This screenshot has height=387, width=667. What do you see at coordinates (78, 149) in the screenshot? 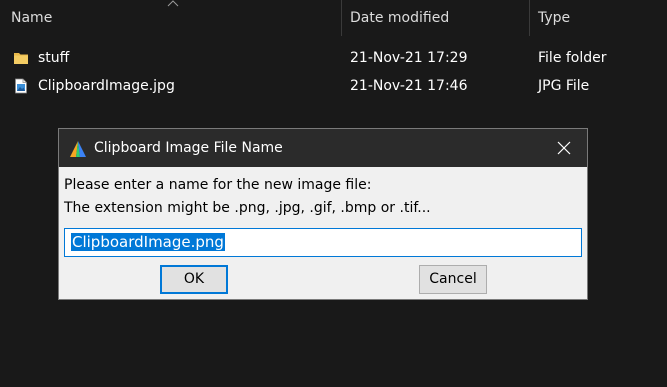
I see `app-logo-icon` at bounding box center [78, 149].